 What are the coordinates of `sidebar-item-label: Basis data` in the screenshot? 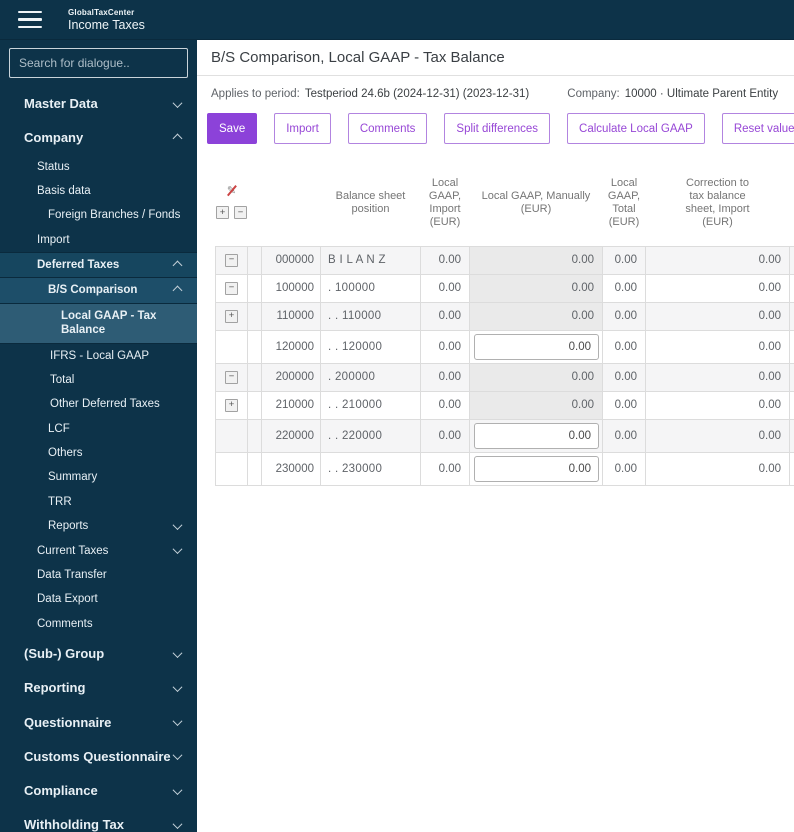 It's located at (64, 190).